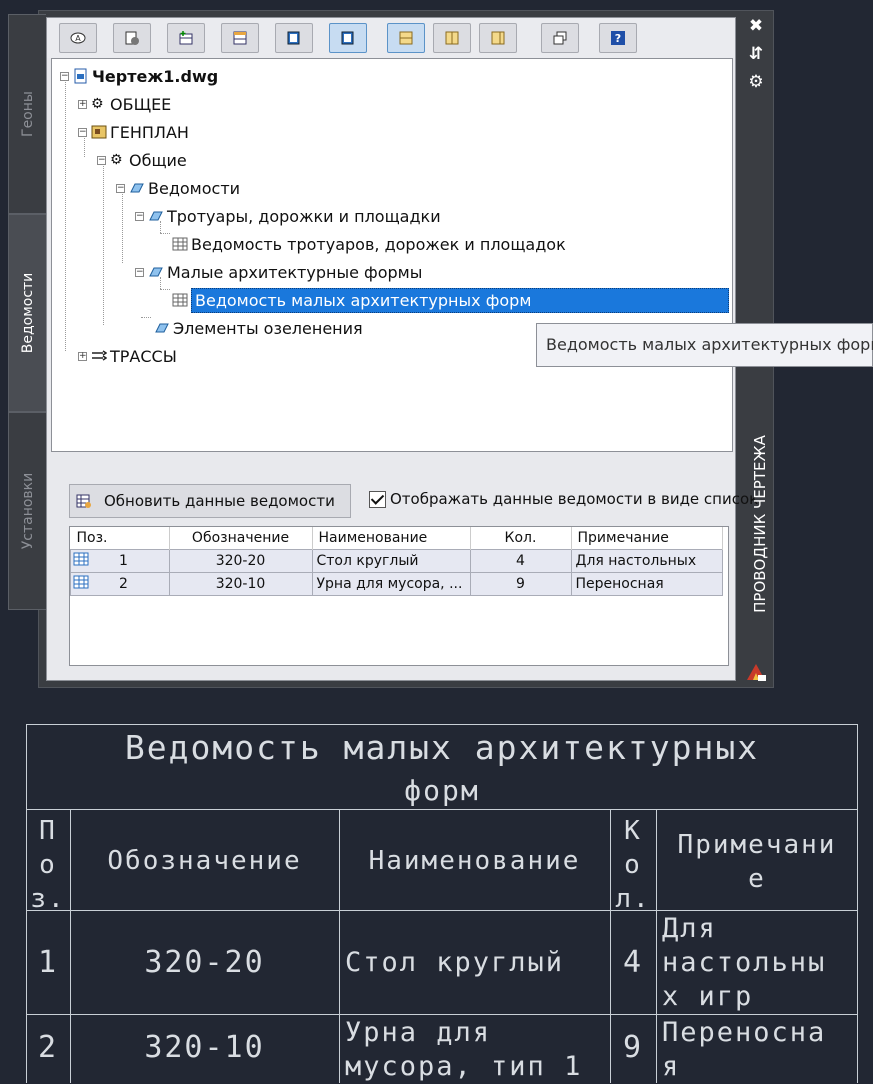 This screenshot has width=873, height=1084. Describe the element at coordinates (48, 1047) in the screenshot. I see `cad-row2-pos: 2` at that location.